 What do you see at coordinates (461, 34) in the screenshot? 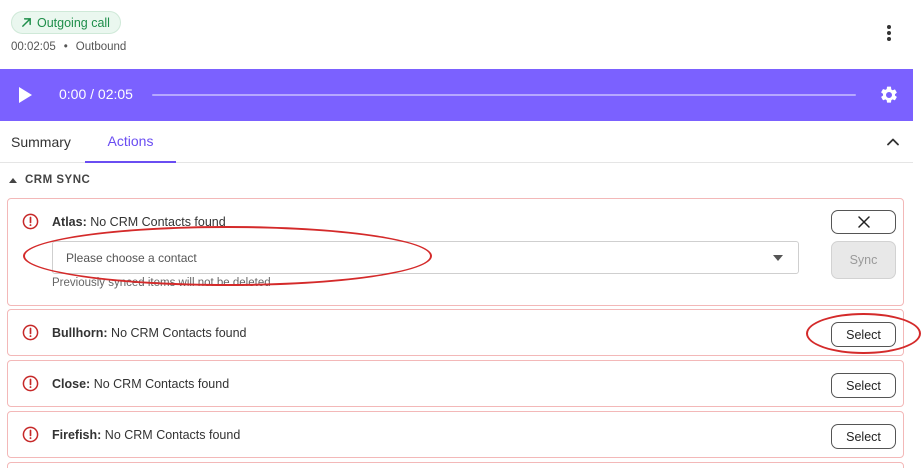
I see `call-header: Outgoing call 00:02:05 • Outbound` at bounding box center [461, 34].